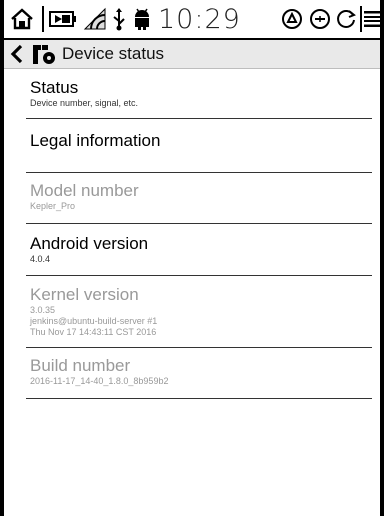  Describe the element at coordinates (63, 19) in the screenshot. I see `battery-icon` at that location.